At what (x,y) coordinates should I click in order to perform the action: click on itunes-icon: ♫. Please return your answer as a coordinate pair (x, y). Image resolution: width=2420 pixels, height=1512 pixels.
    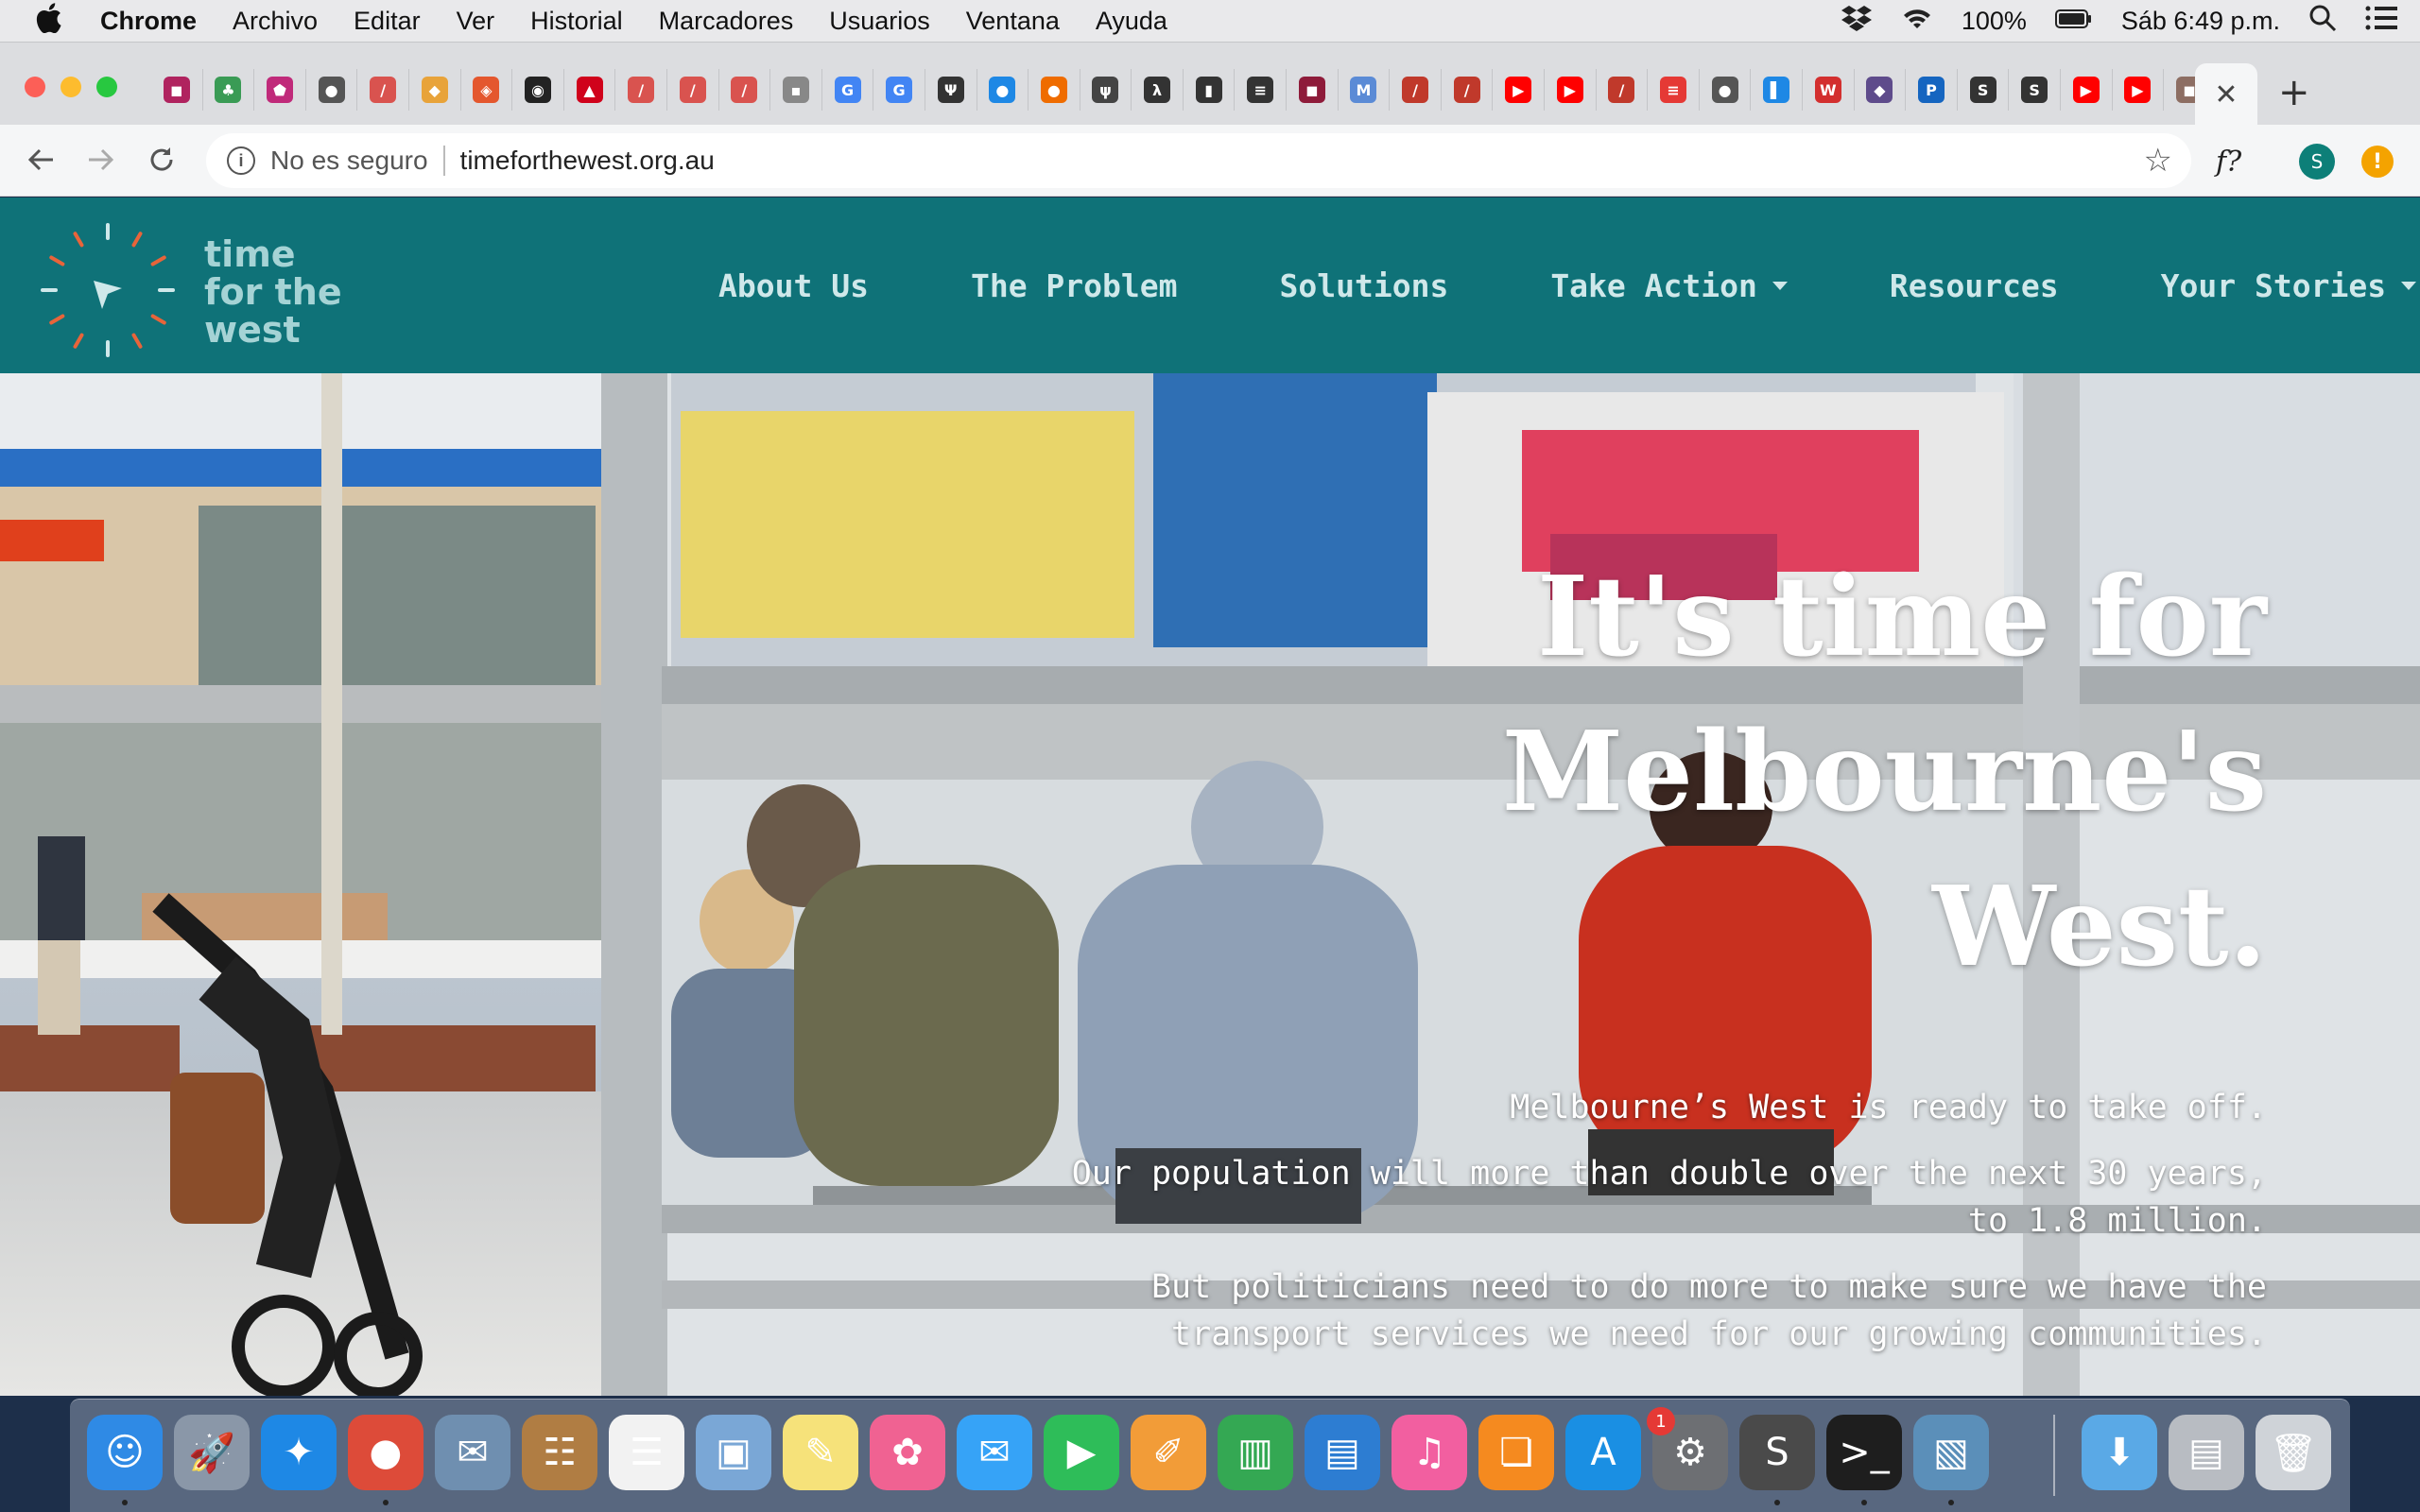
    Looking at the image, I should click on (1430, 1452).